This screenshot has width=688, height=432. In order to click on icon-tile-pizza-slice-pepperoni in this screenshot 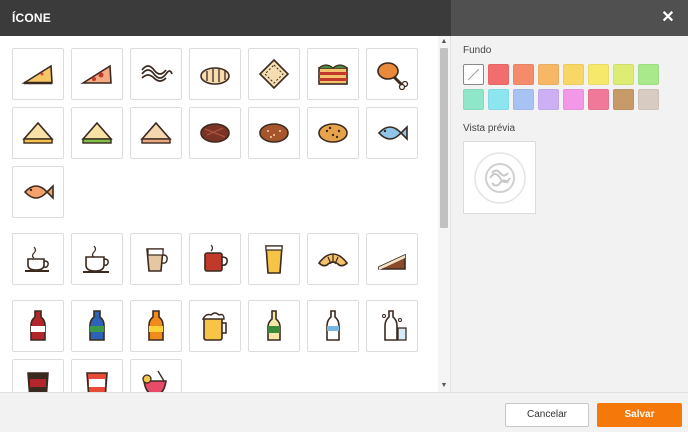, I will do `click(97, 74)`.